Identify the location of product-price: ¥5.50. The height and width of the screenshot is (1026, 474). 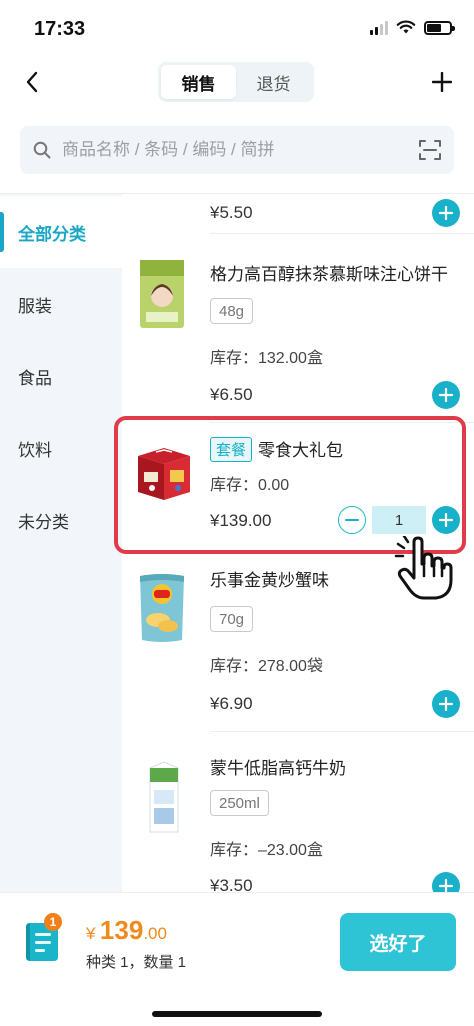
(231, 212).